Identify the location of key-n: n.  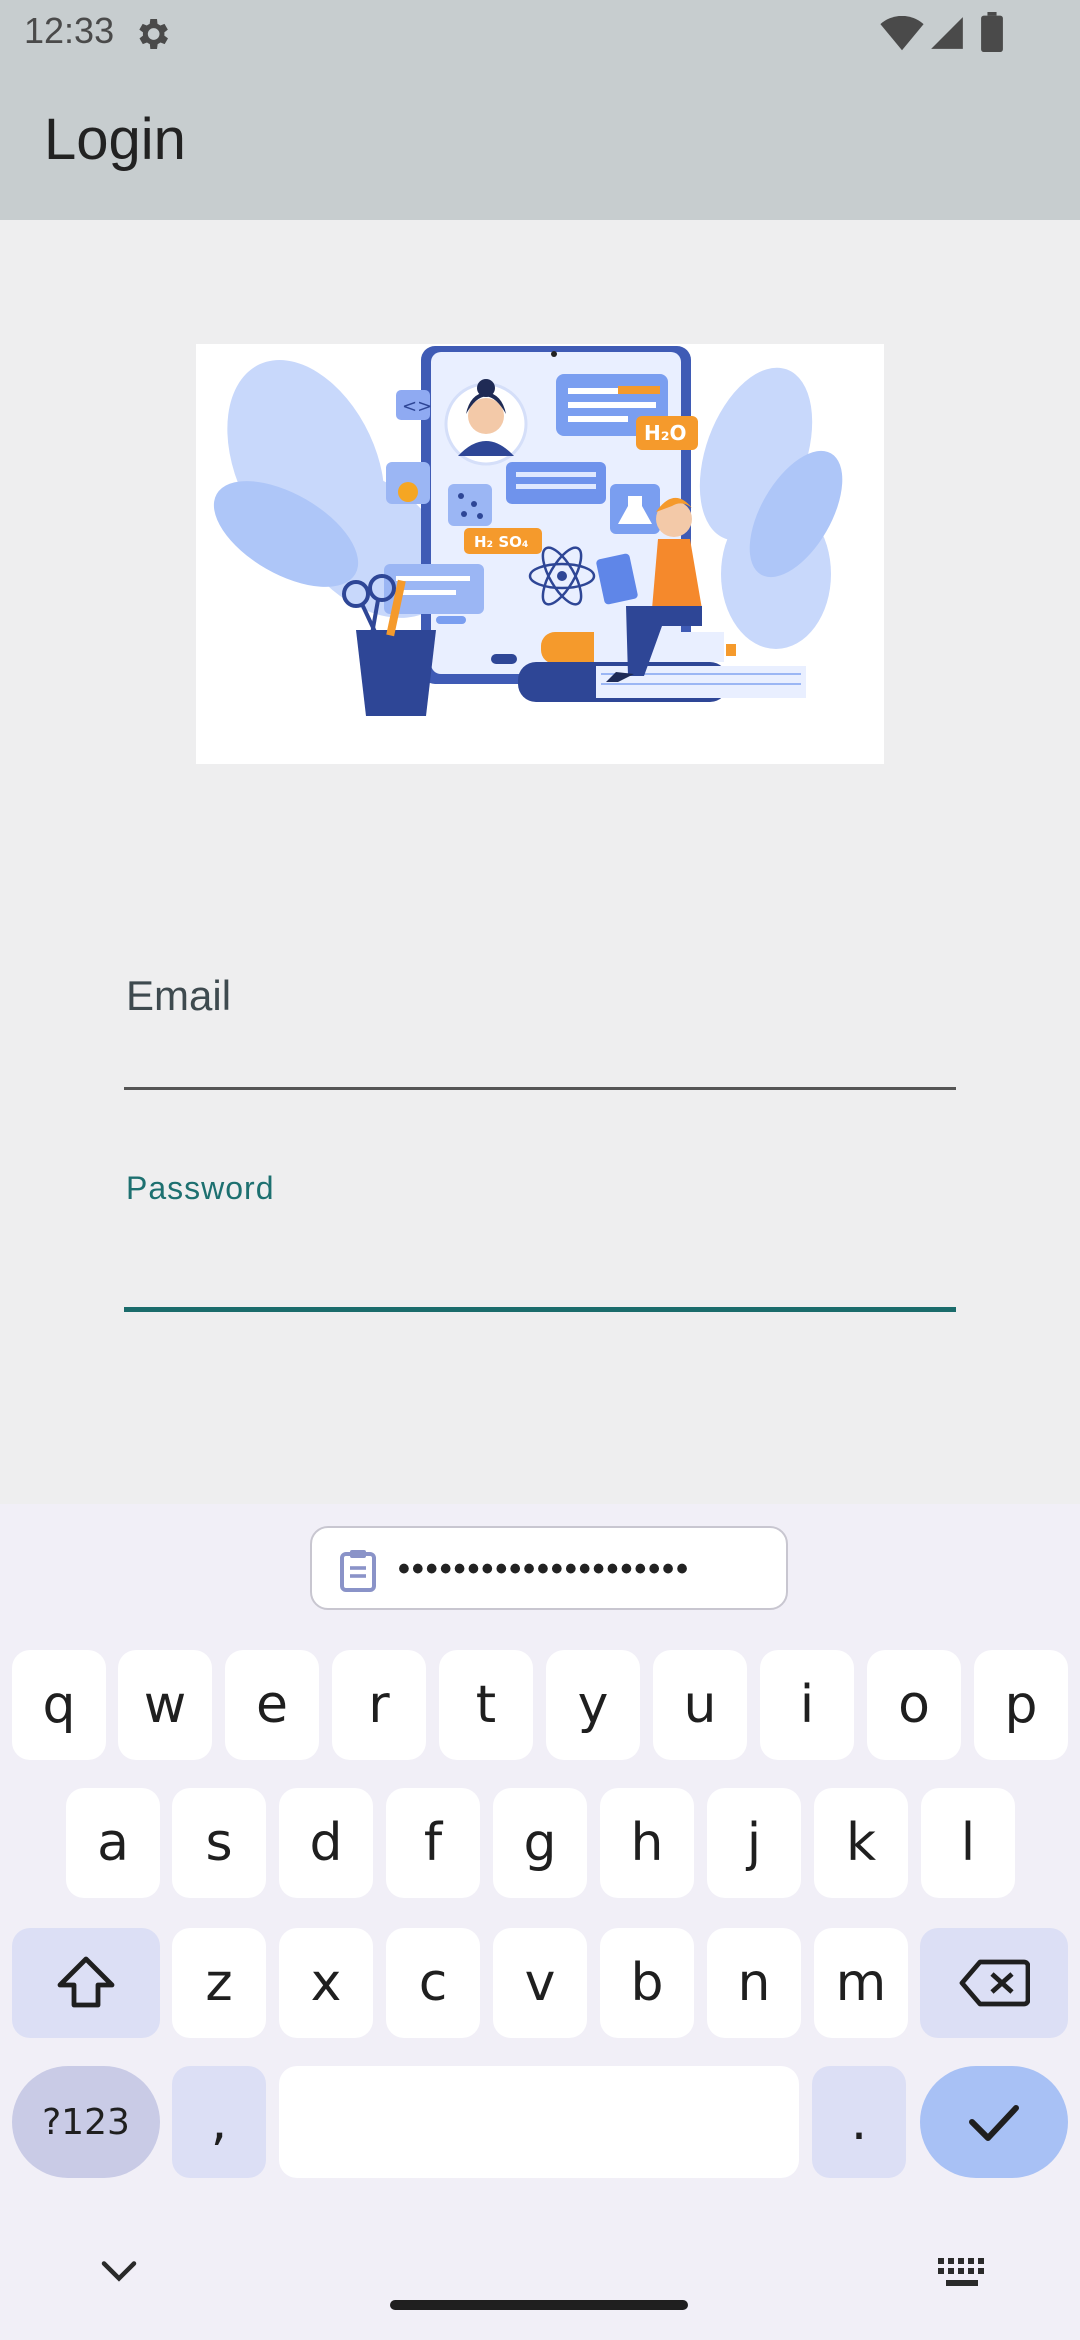
(754, 1983).